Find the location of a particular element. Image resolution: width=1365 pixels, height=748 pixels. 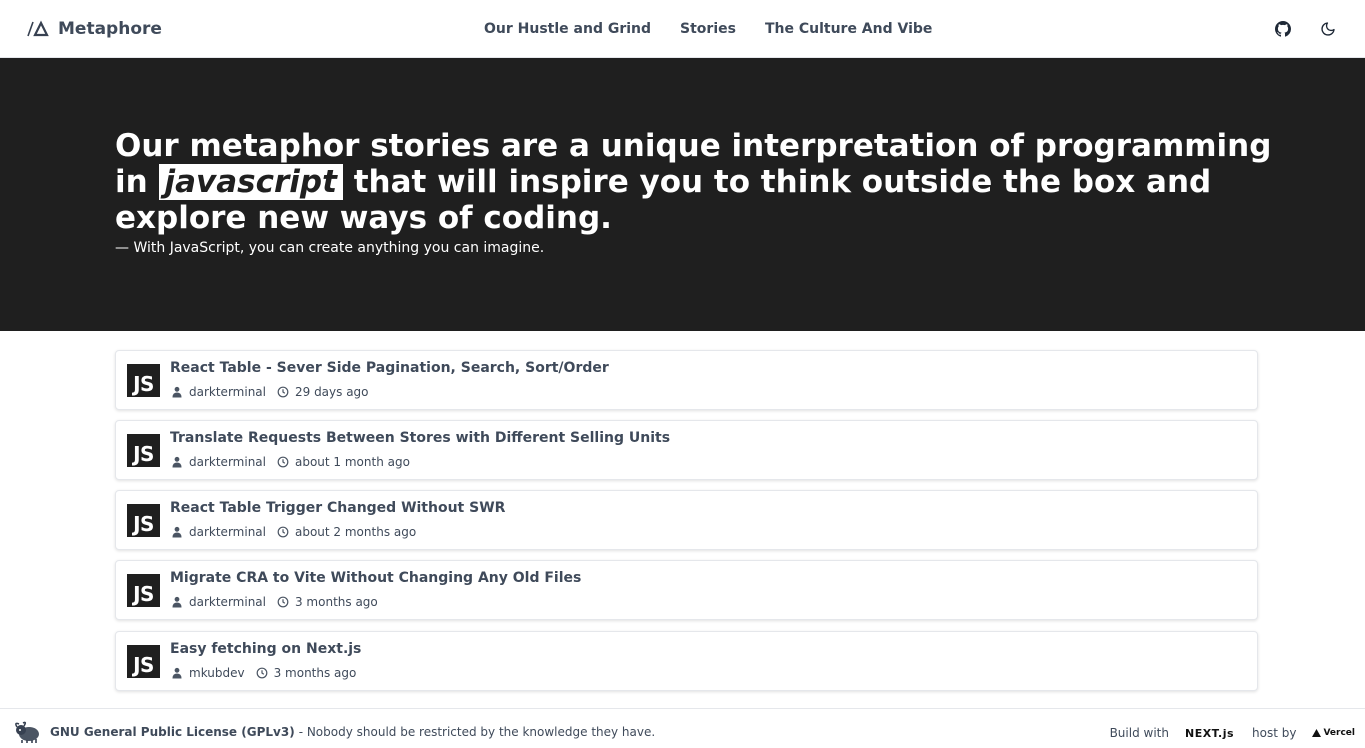

story-time: about 1 month ago is located at coordinates (352, 462).